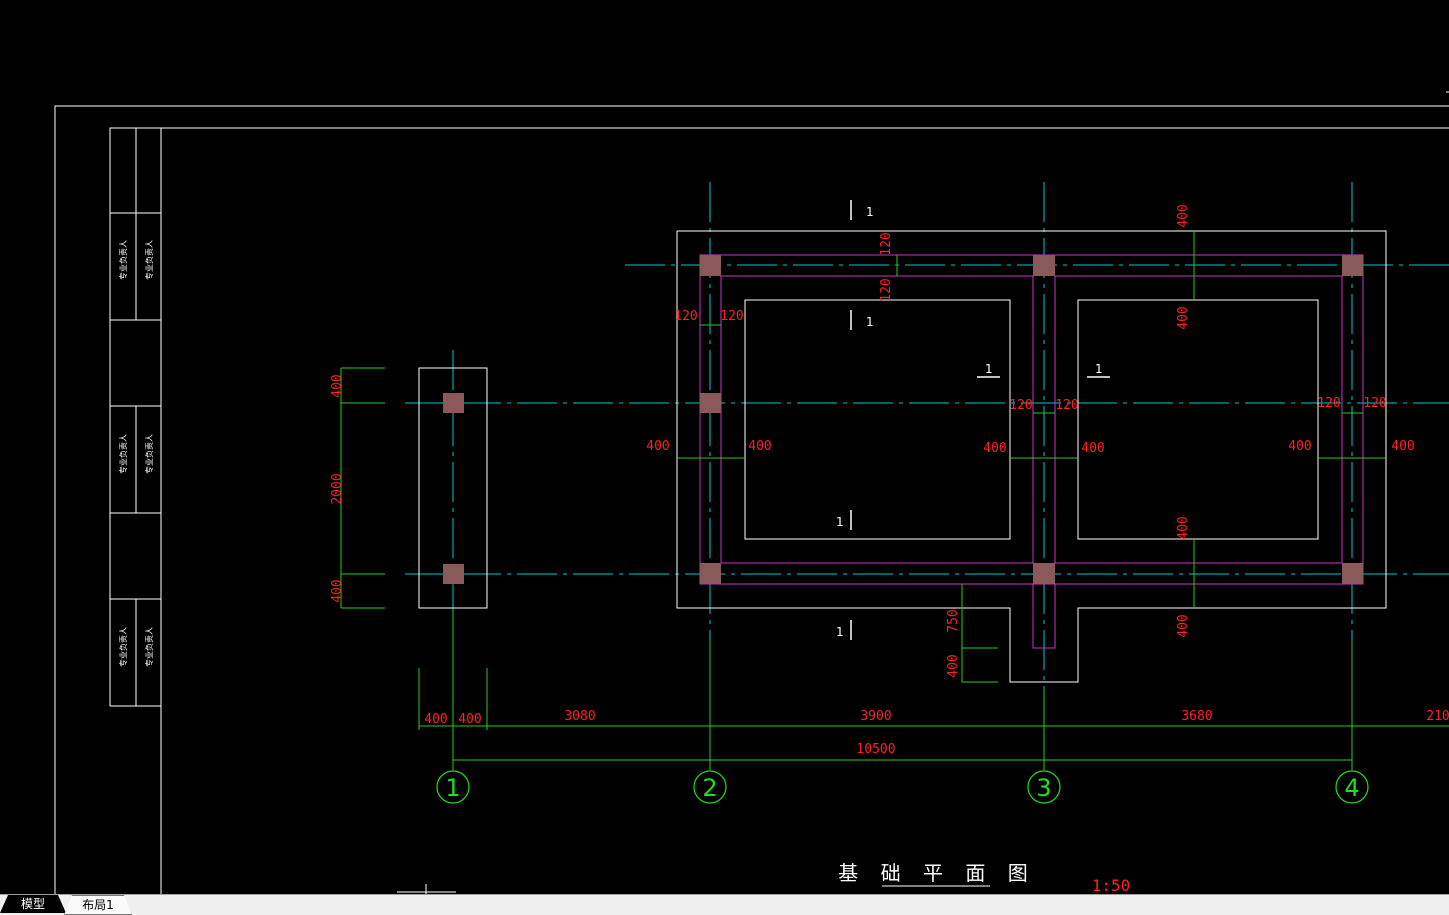  Describe the element at coordinates (98, 905) in the screenshot. I see `tab-layout1: 布局1` at that location.